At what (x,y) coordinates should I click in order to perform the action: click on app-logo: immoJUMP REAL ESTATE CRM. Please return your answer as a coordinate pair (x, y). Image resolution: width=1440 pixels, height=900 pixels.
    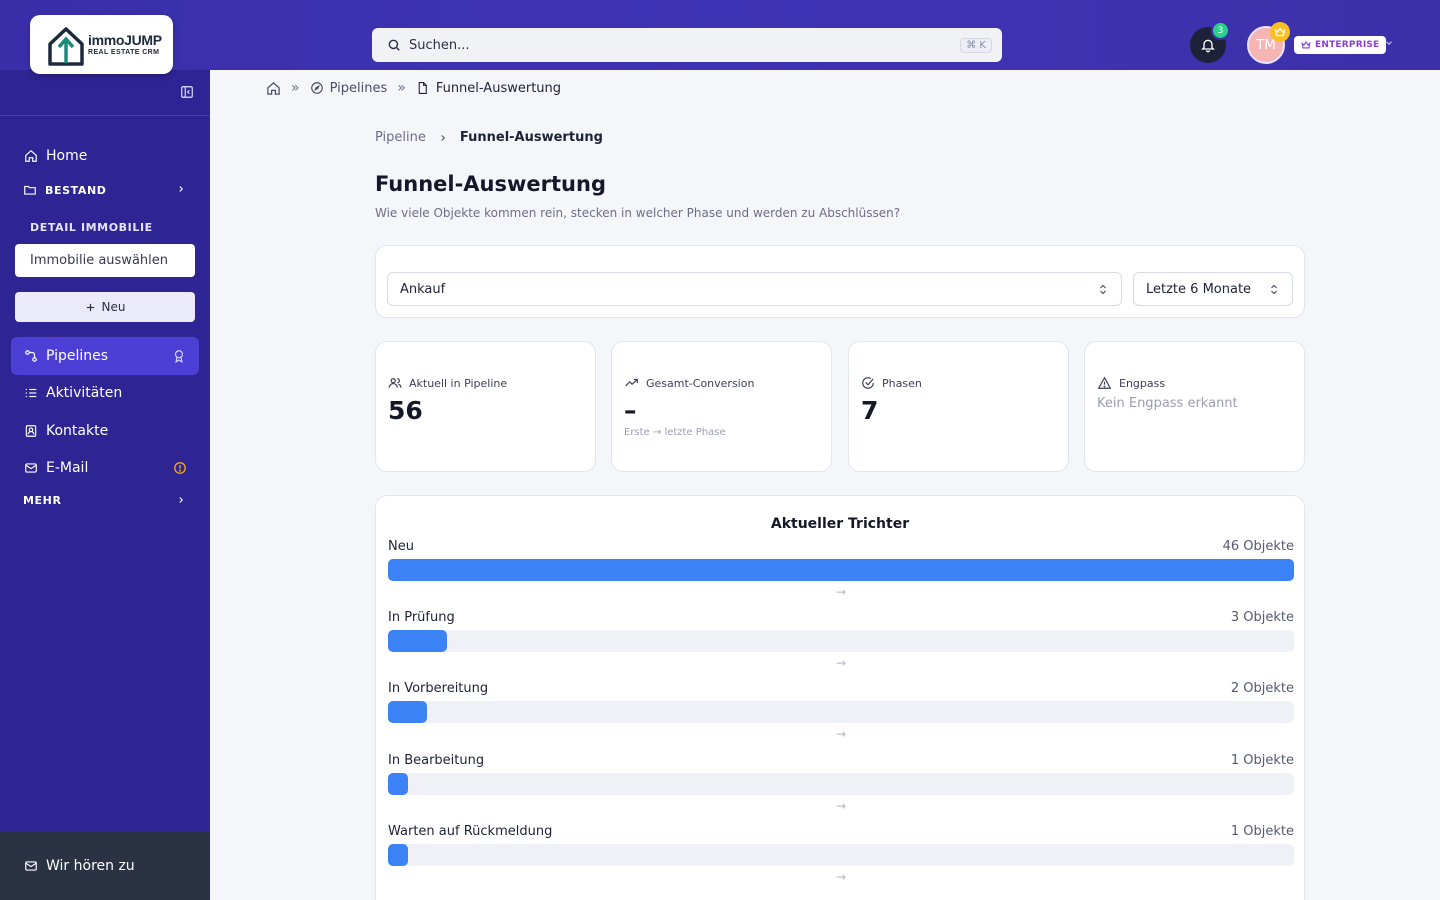
    Looking at the image, I should click on (101, 44).